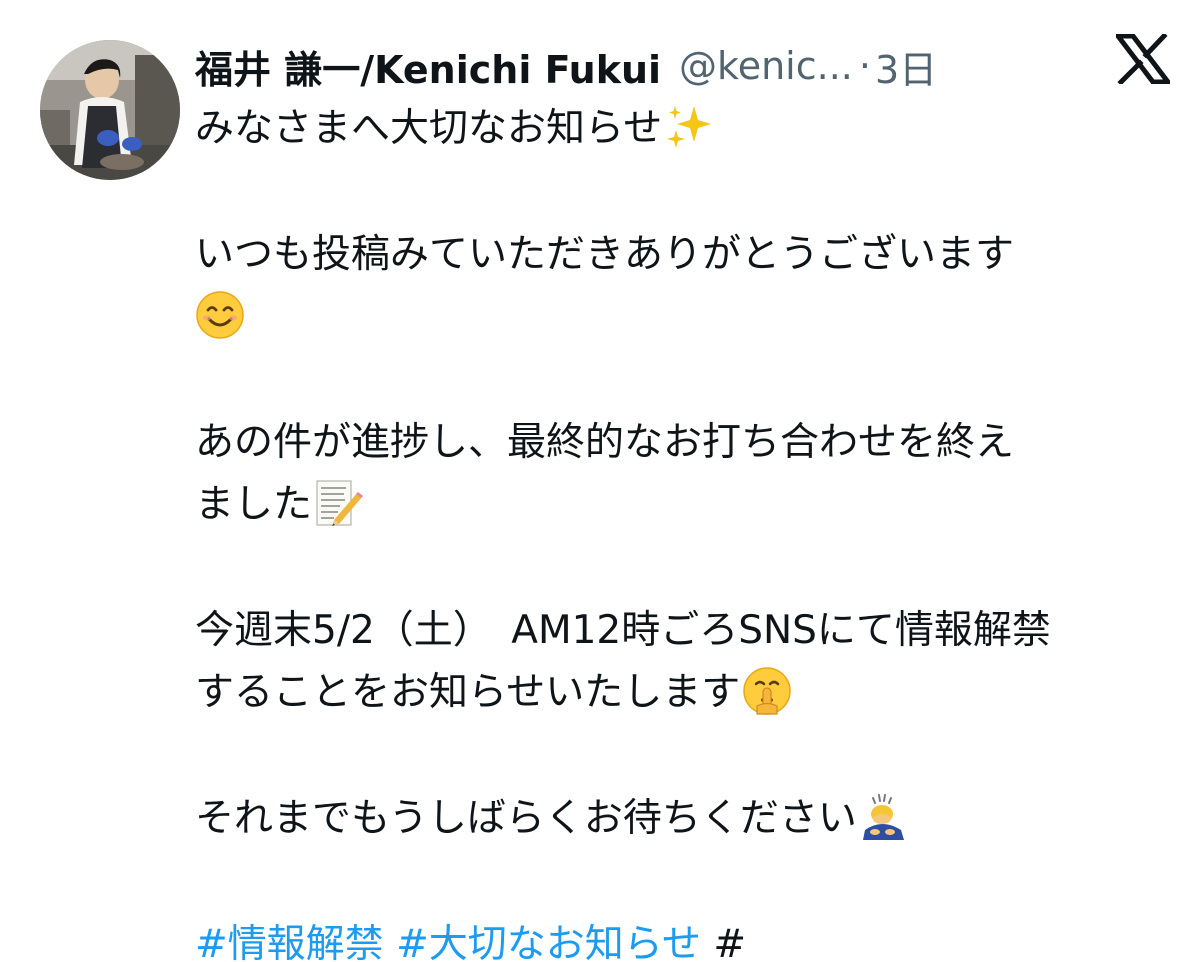 This screenshot has height=962, width=1200. What do you see at coordinates (428, 66) in the screenshot?
I see `display-name: 福井 謙一/Kenichi Fukui` at bounding box center [428, 66].